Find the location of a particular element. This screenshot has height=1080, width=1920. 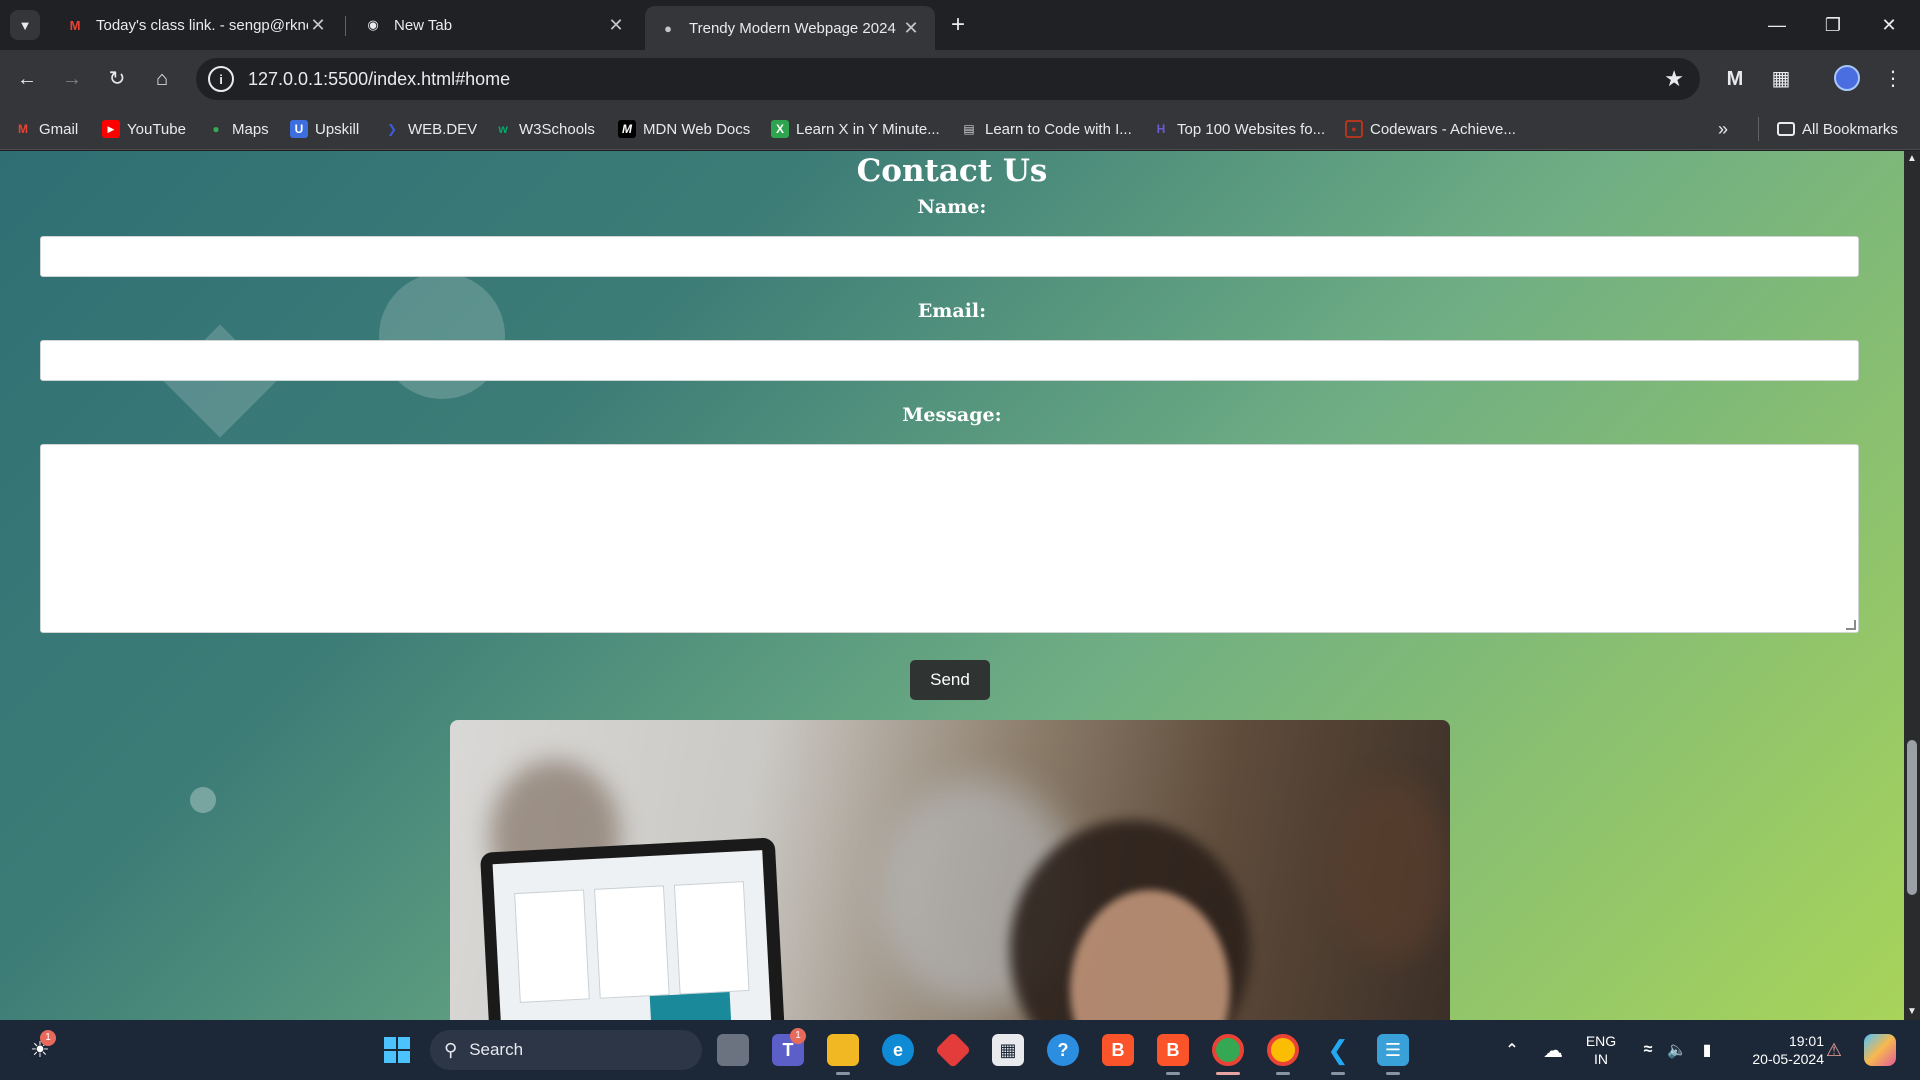

microsoft-store-icon: ▦ is located at coordinates (1008, 1050).